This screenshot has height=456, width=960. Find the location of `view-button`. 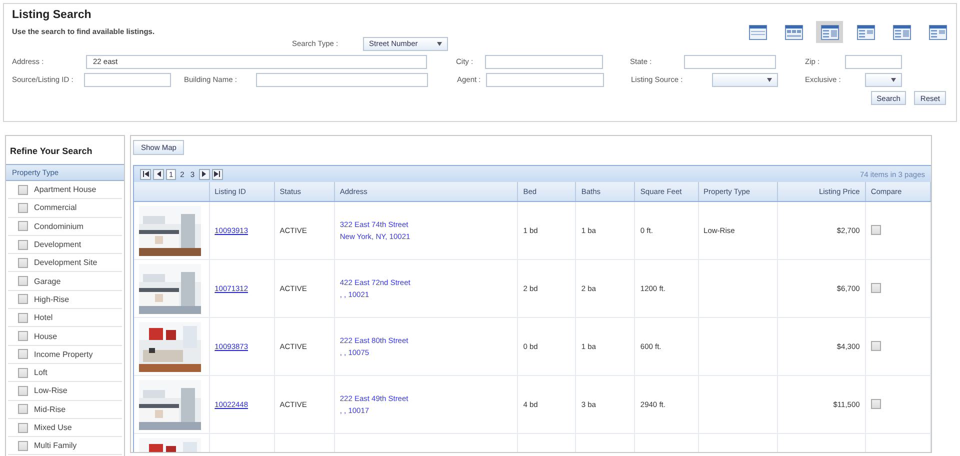

view-button is located at coordinates (829, 32).